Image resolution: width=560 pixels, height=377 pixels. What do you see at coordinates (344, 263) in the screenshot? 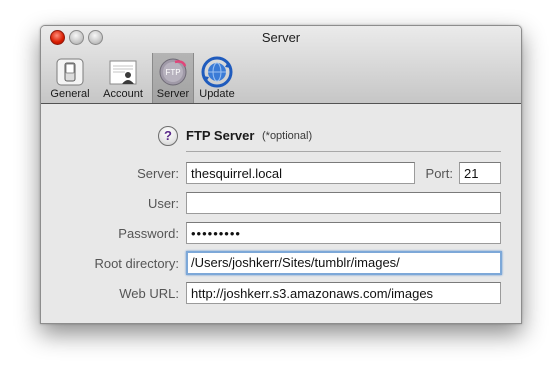
I see `root-directory-field: /Users/joshkerr/Sites/tumblr/images/` at bounding box center [344, 263].